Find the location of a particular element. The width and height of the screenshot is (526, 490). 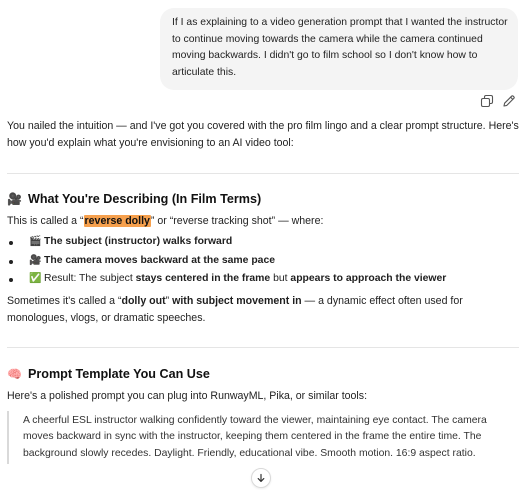

section-heading-prompt-template: 🧠 Prompt Template You Can Use is located at coordinates (263, 374).